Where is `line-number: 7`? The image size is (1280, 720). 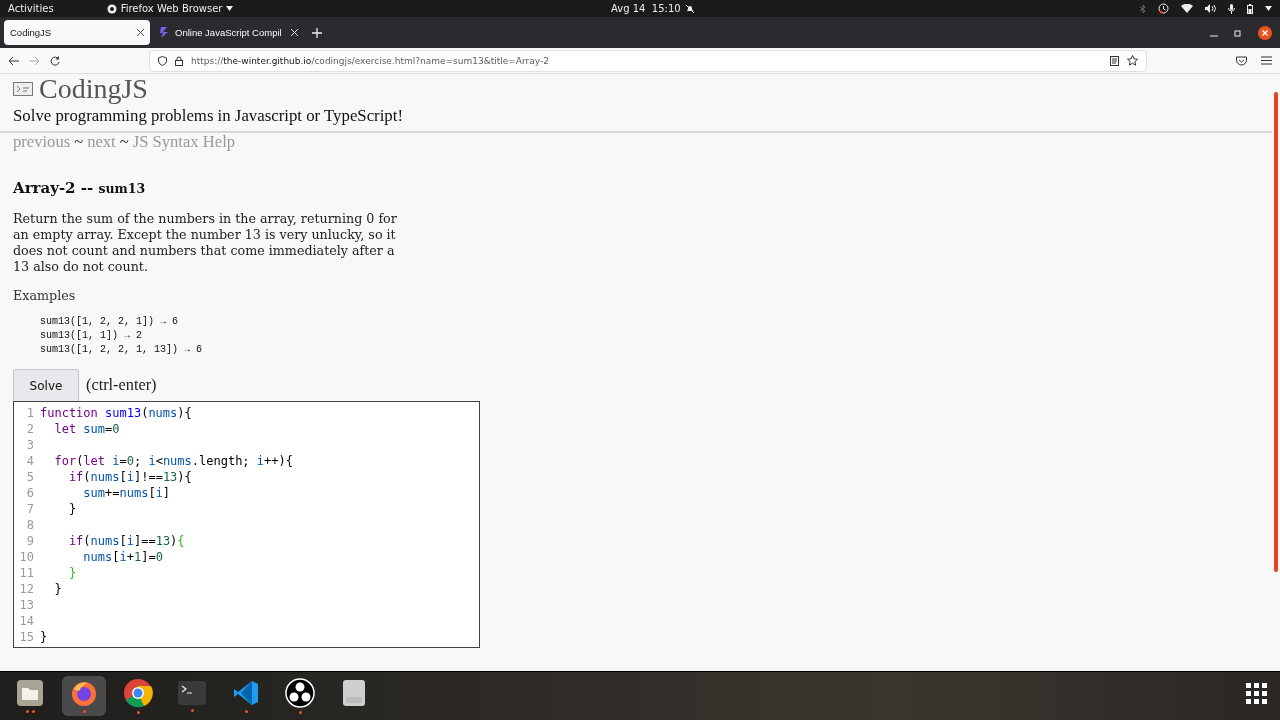
line-number: 7 is located at coordinates (29, 509).